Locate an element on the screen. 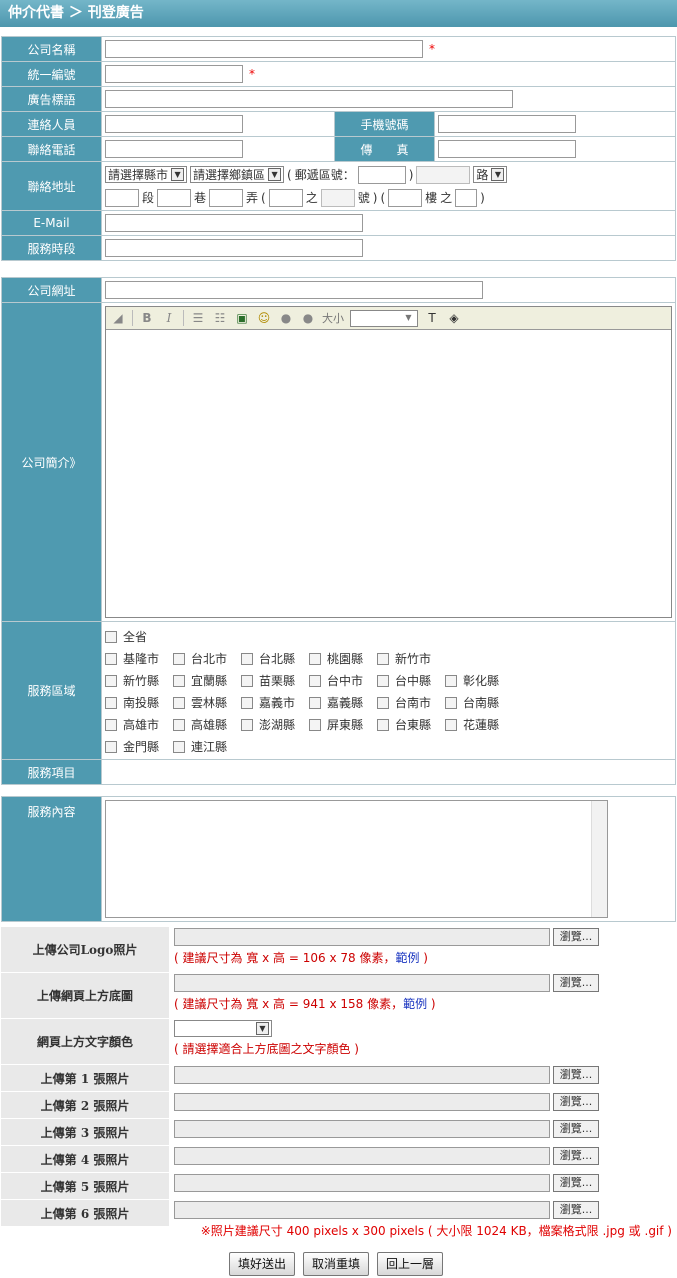 This screenshot has height=1278, width=677. photo4-file-input is located at coordinates (362, 1156).